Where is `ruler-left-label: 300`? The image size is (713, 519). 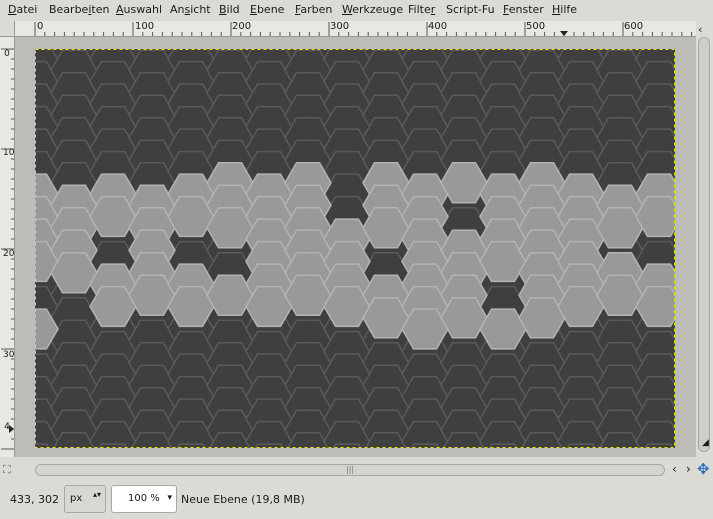 ruler-left-label: 300 is located at coordinates (9, 355).